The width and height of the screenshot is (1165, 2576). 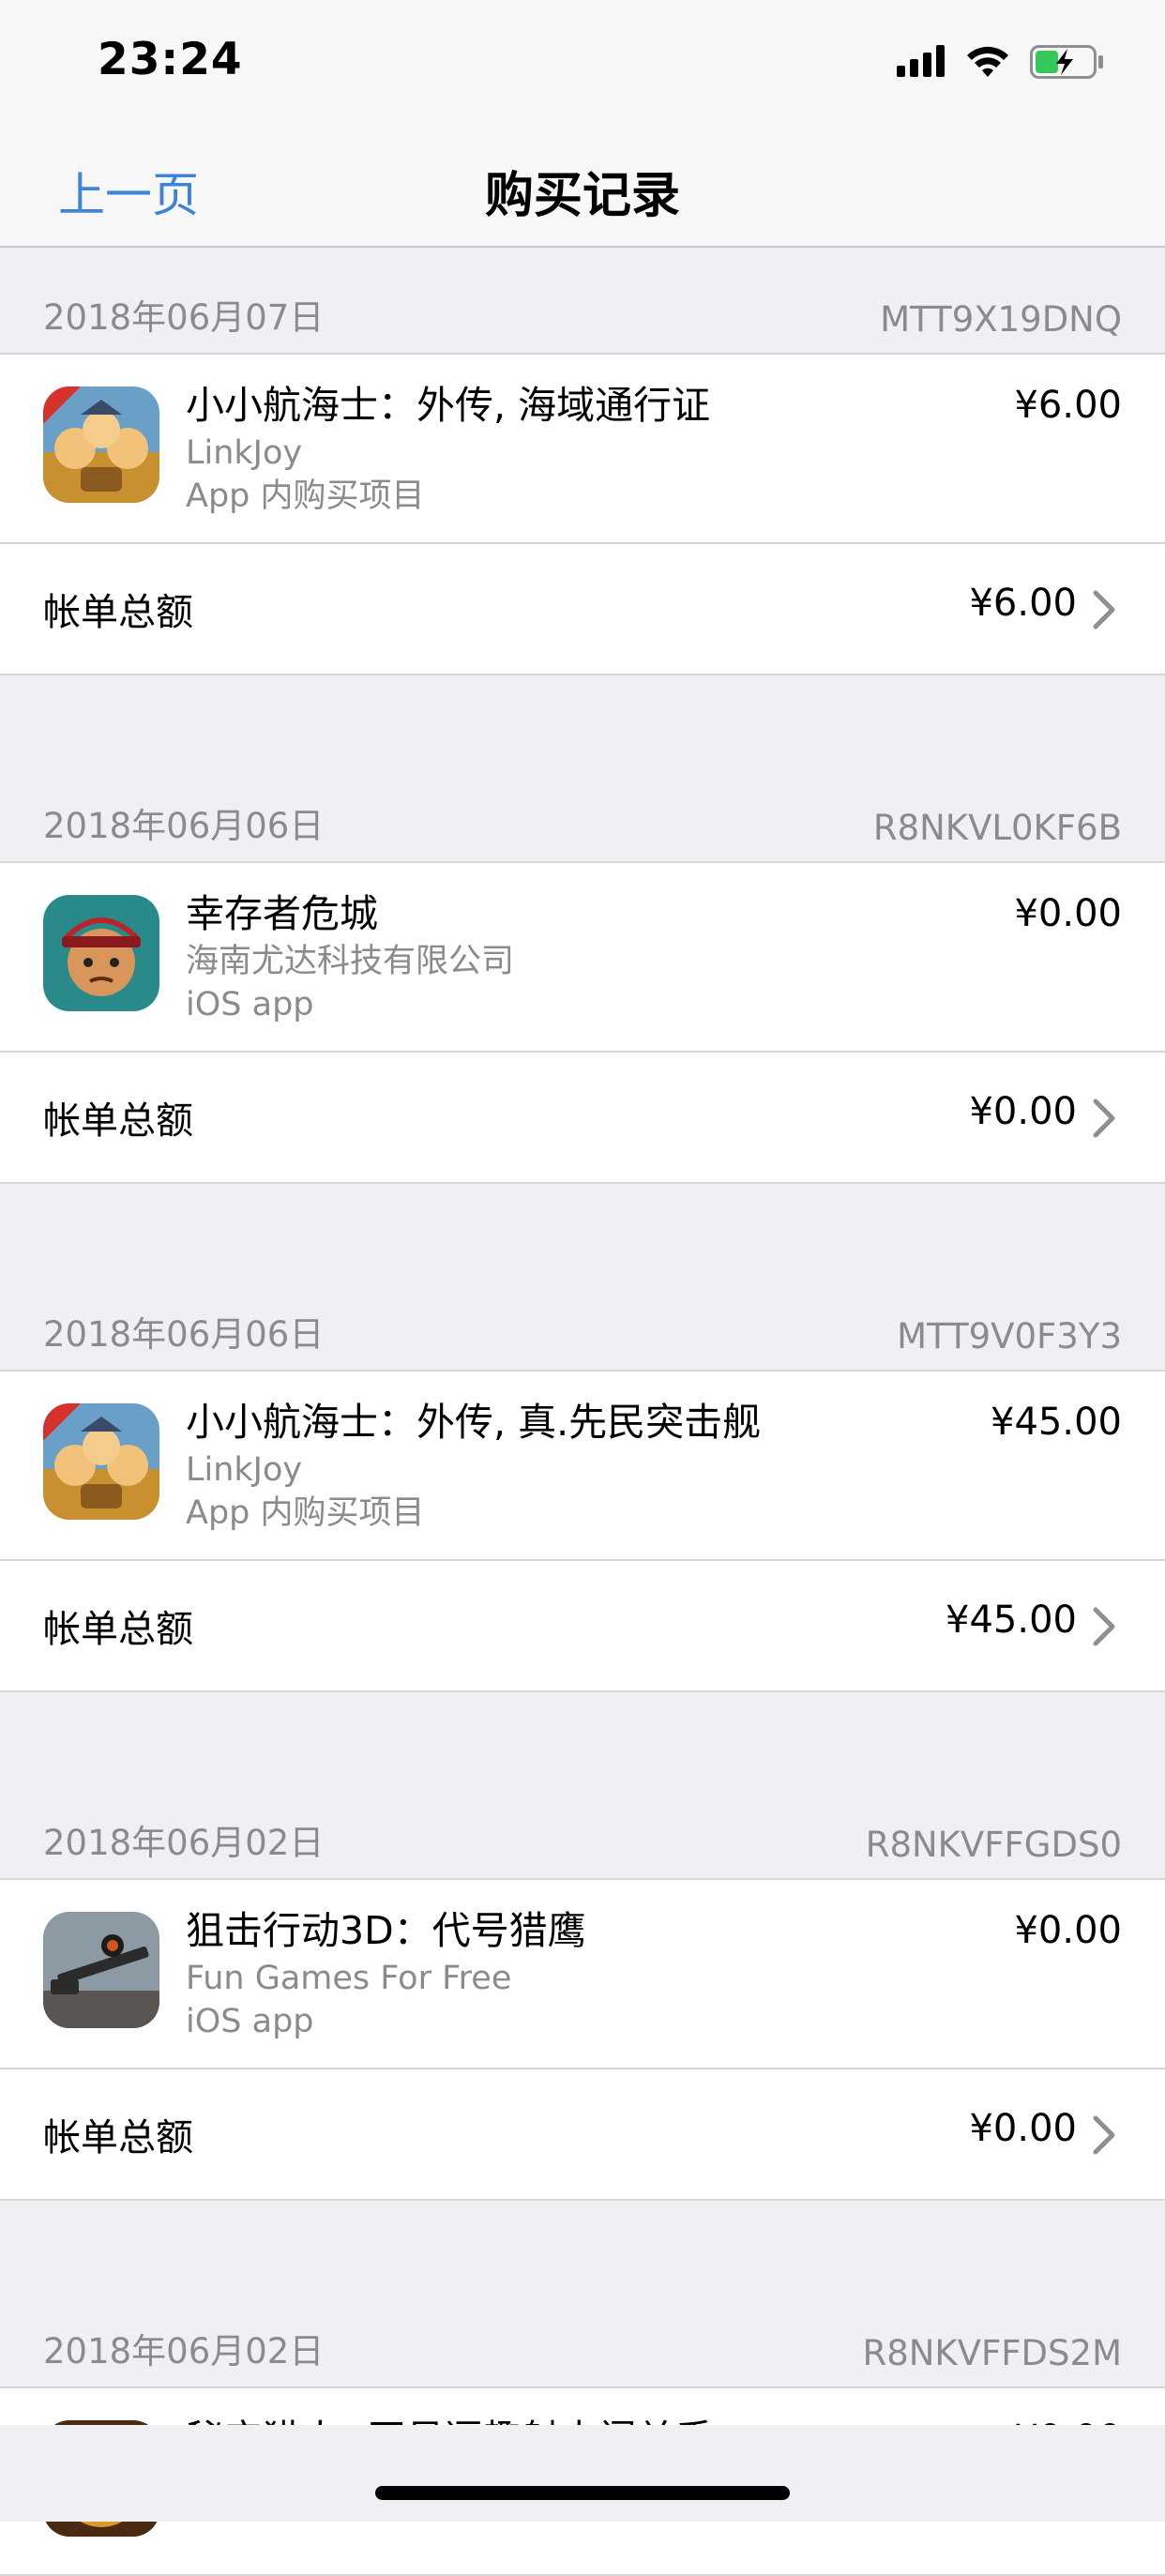 What do you see at coordinates (582, 301) in the screenshot?
I see `purchase-section-header: 2018年06月07日 MTT9X19DNQ` at bounding box center [582, 301].